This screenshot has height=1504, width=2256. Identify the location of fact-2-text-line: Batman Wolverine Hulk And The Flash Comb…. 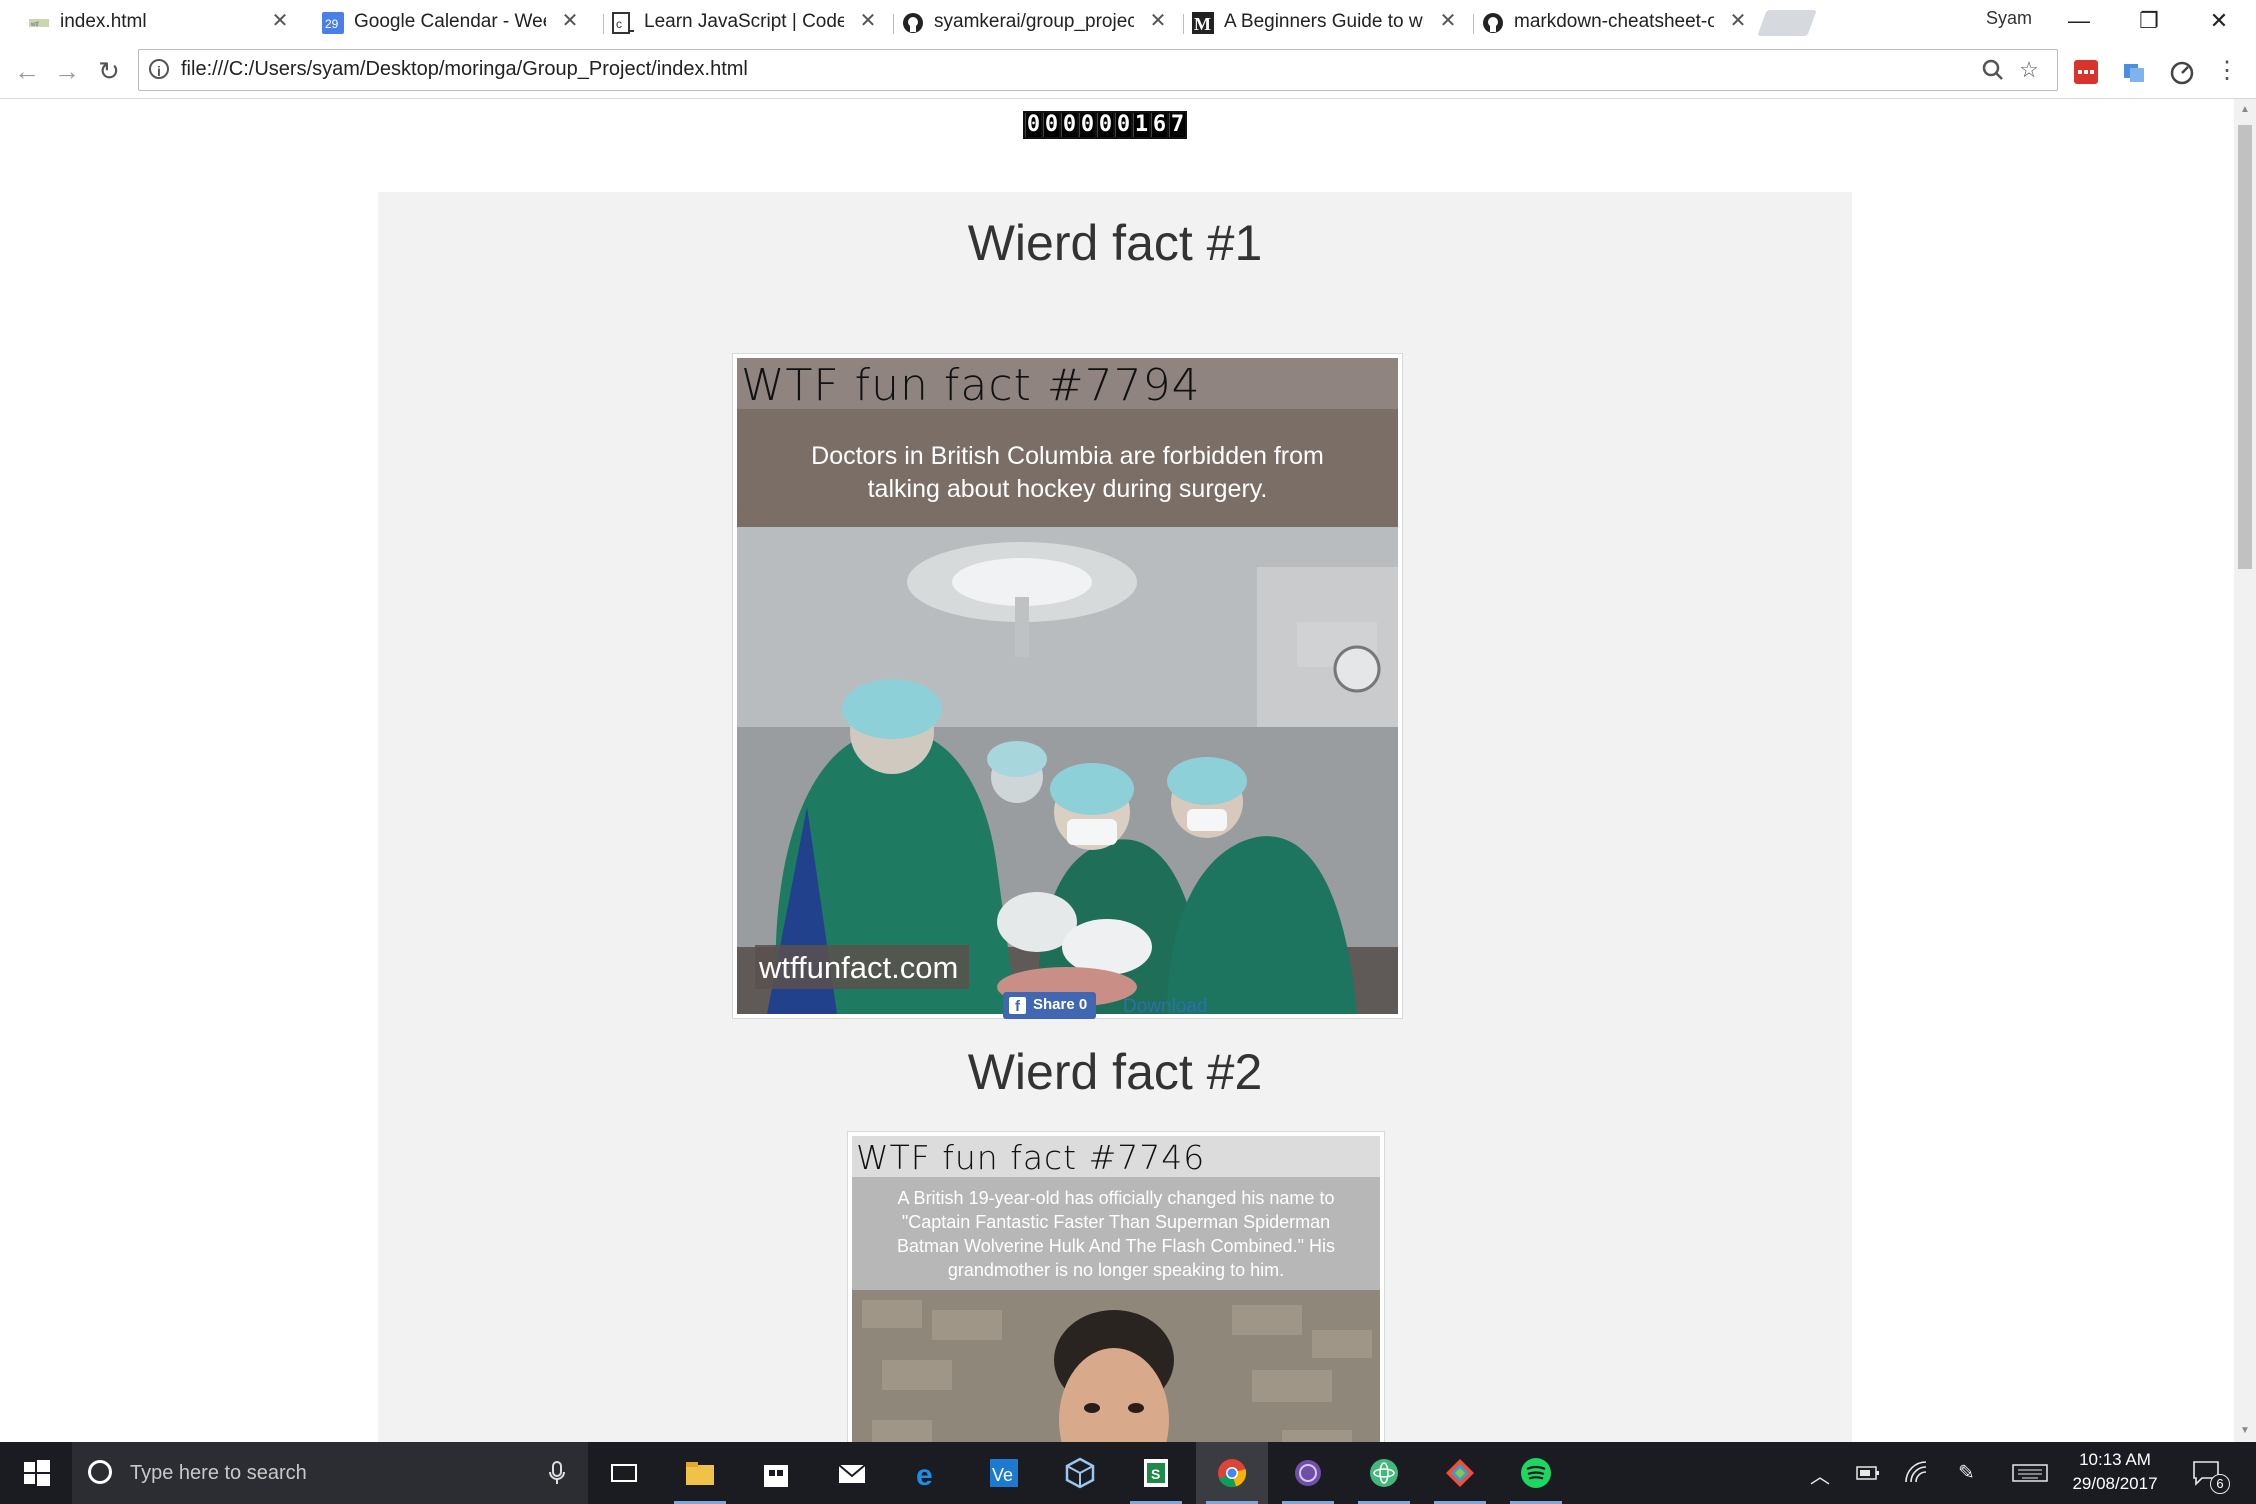
(1116, 1246).